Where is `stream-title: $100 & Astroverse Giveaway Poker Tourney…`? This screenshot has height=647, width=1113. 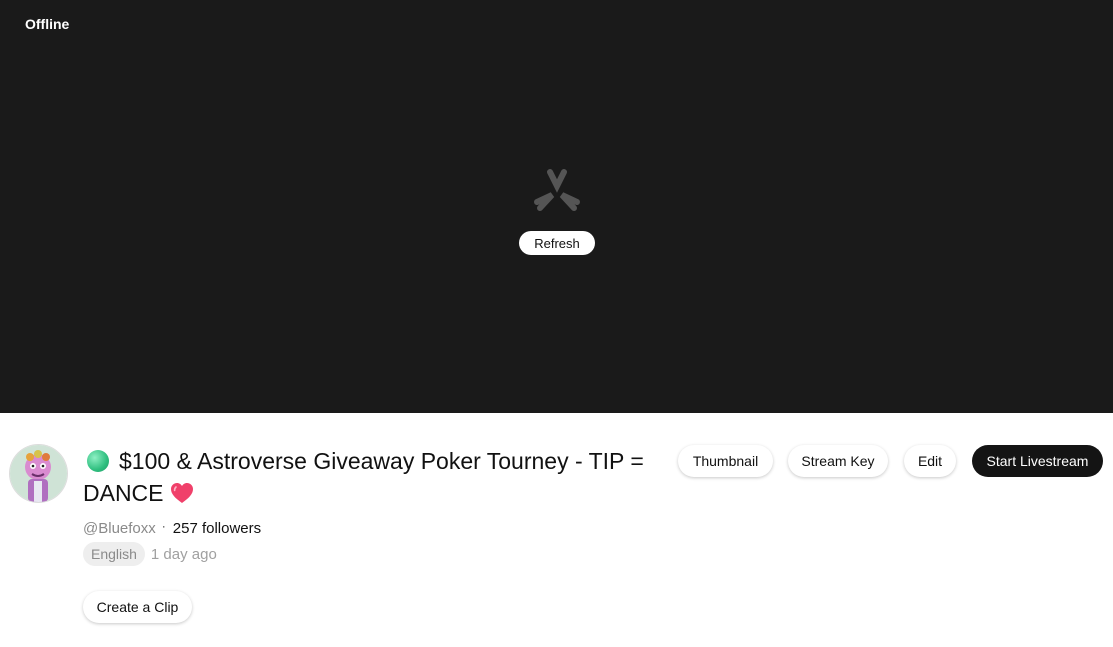 stream-title: $100 & Astroverse Giveaway Poker Tourney… is located at coordinates (373, 477).